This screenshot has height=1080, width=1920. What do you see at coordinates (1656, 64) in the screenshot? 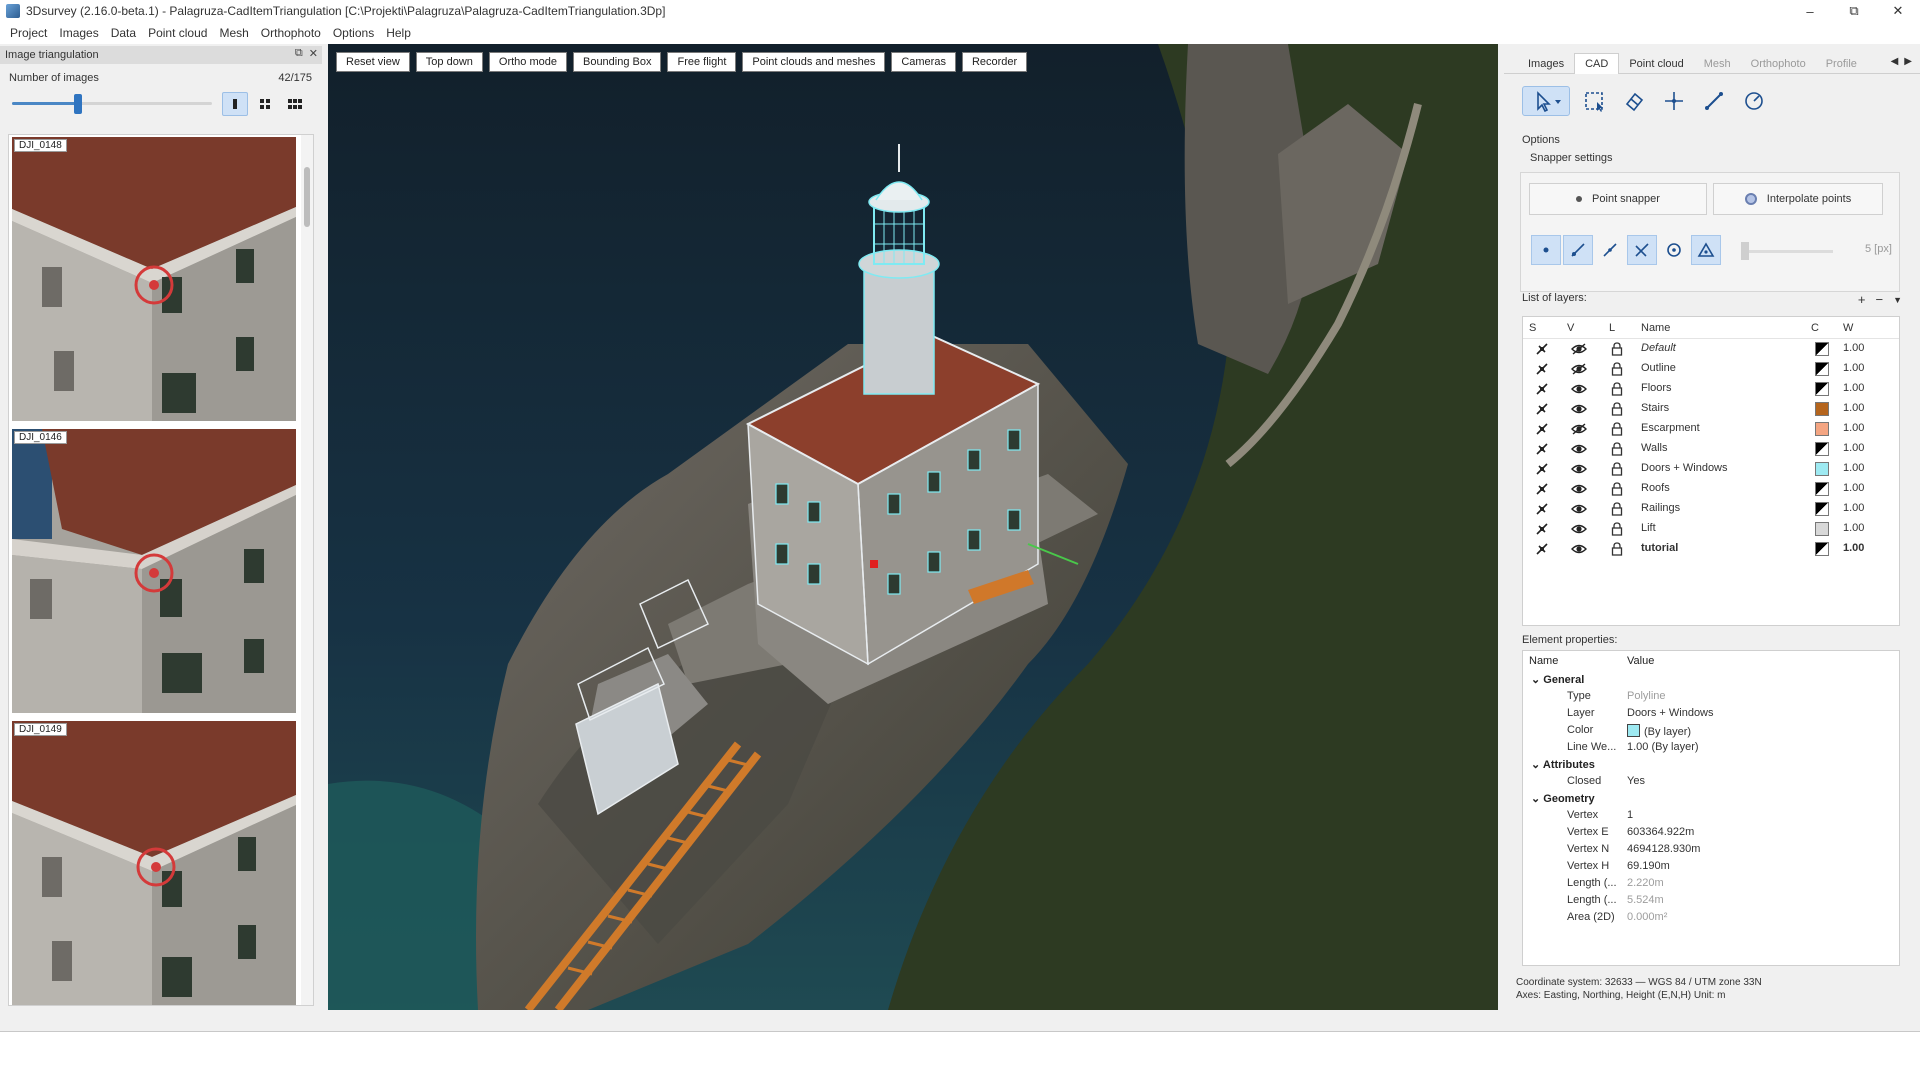
I see `tab-point-cloud: Point cloud` at bounding box center [1656, 64].